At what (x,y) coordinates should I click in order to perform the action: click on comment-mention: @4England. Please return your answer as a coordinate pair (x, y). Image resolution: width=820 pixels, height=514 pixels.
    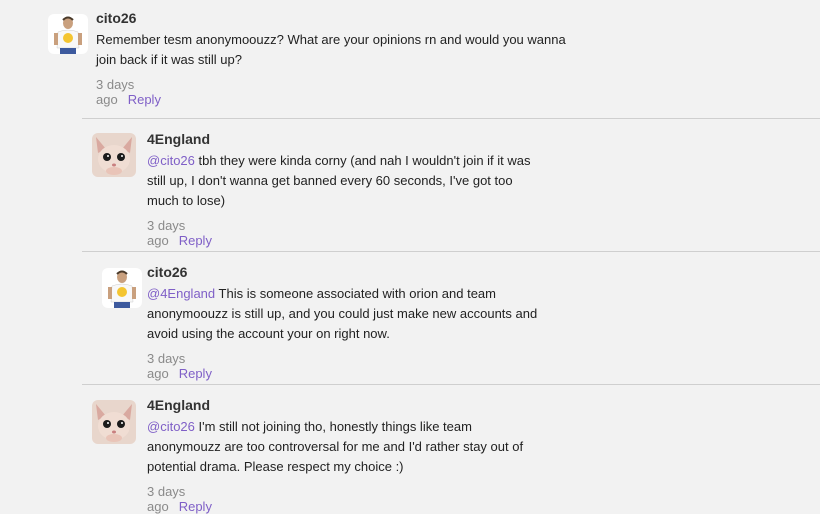
    Looking at the image, I should click on (181, 293).